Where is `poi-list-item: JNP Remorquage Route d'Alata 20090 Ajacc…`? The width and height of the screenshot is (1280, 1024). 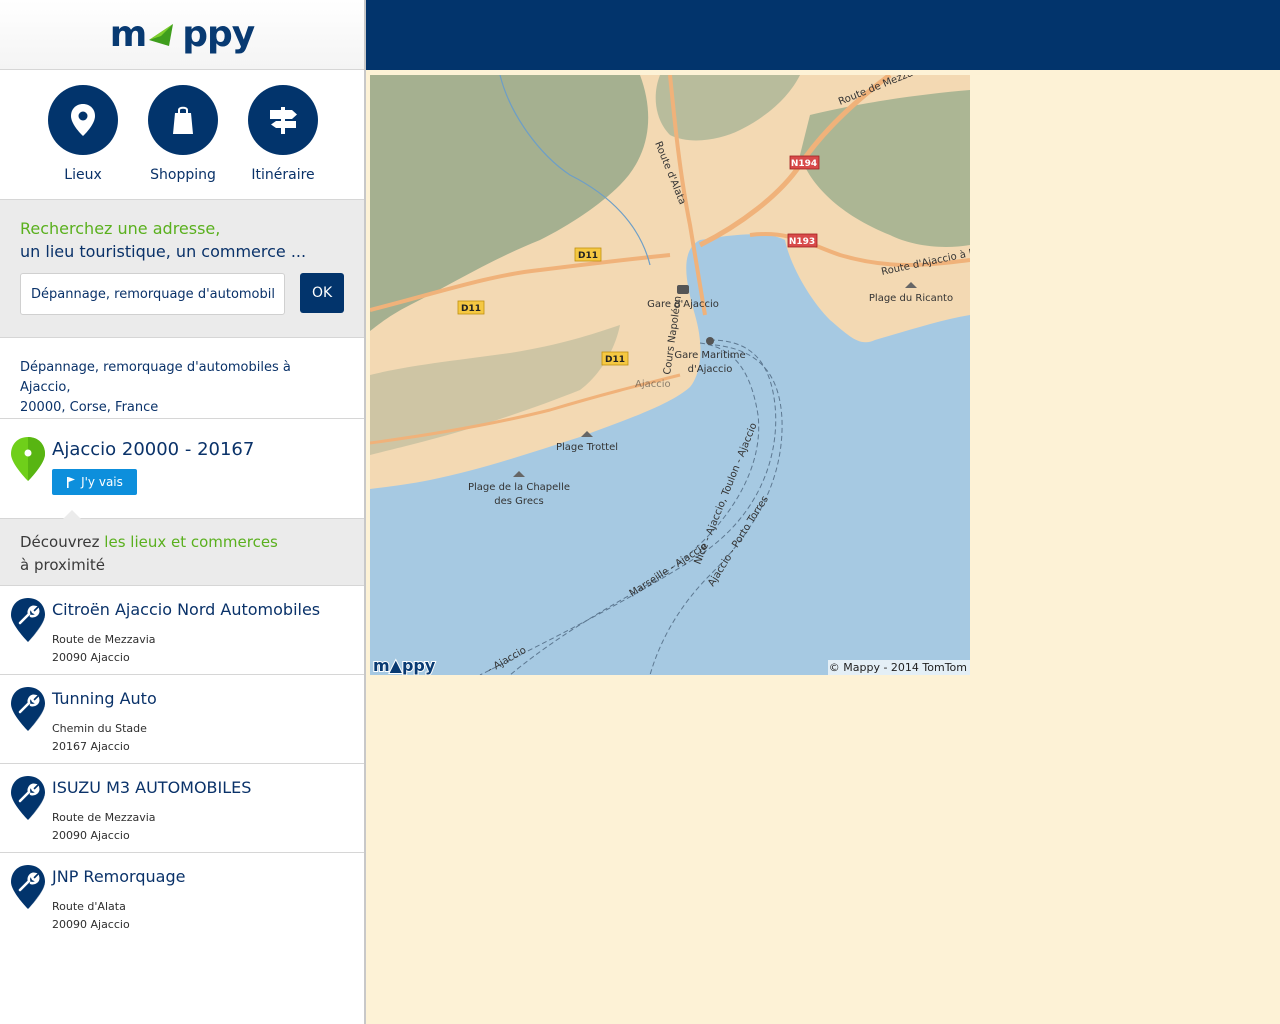
poi-list-item: JNP Remorquage Route d'Alata 20090 Ajacc… is located at coordinates (182, 897).